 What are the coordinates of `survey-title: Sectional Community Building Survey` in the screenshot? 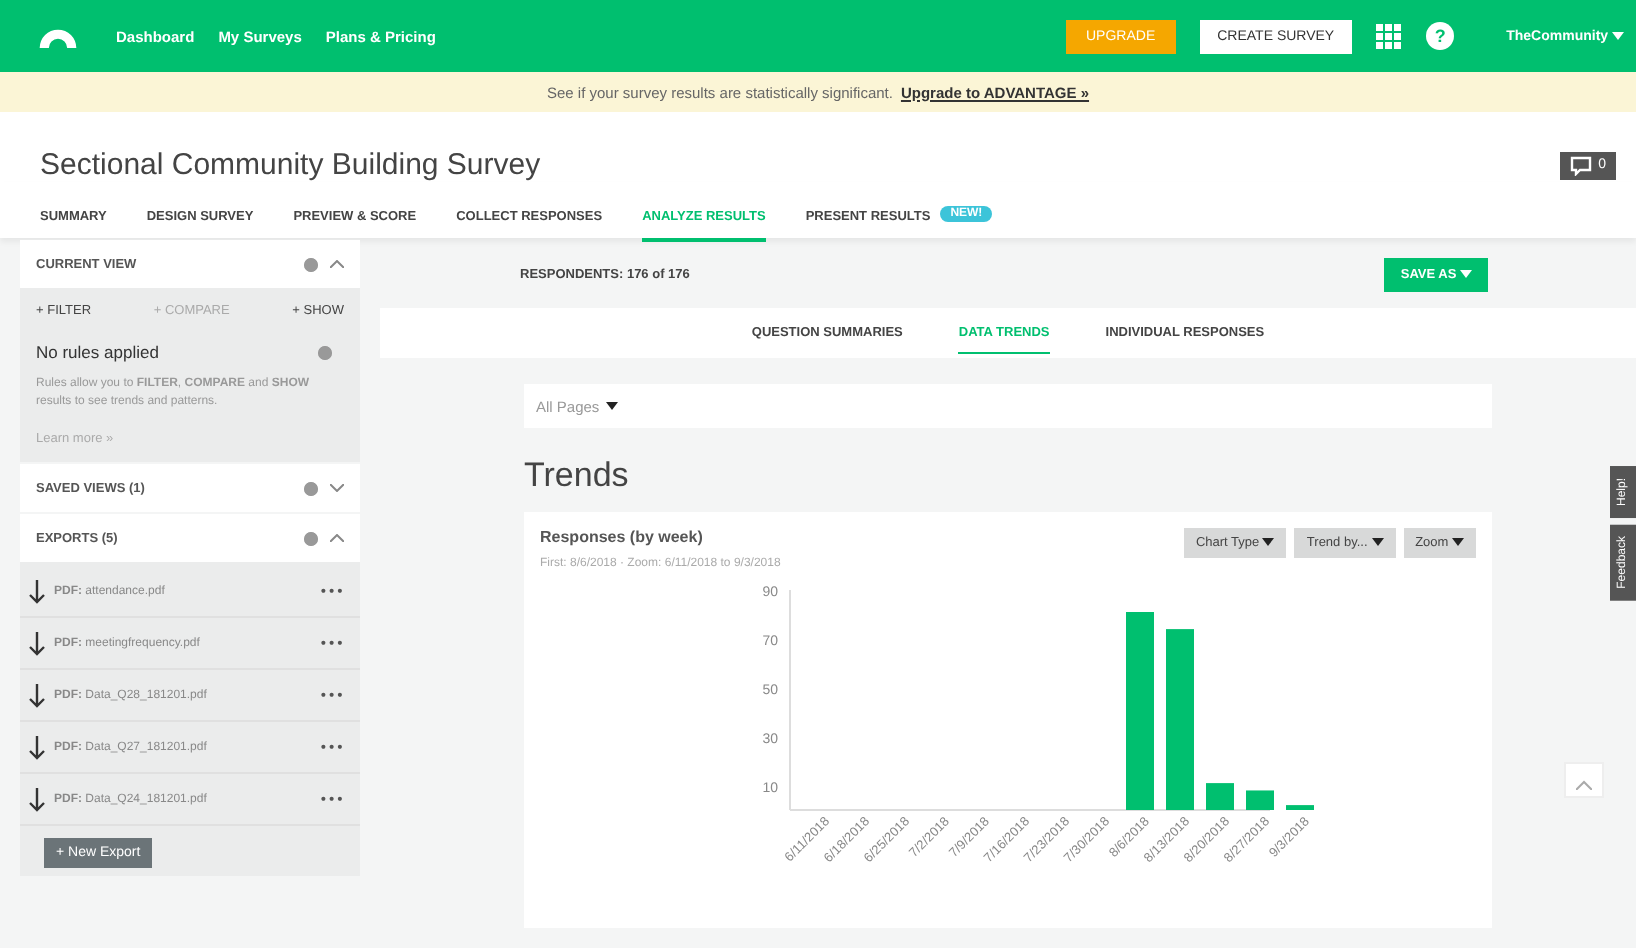 It's located at (290, 165).